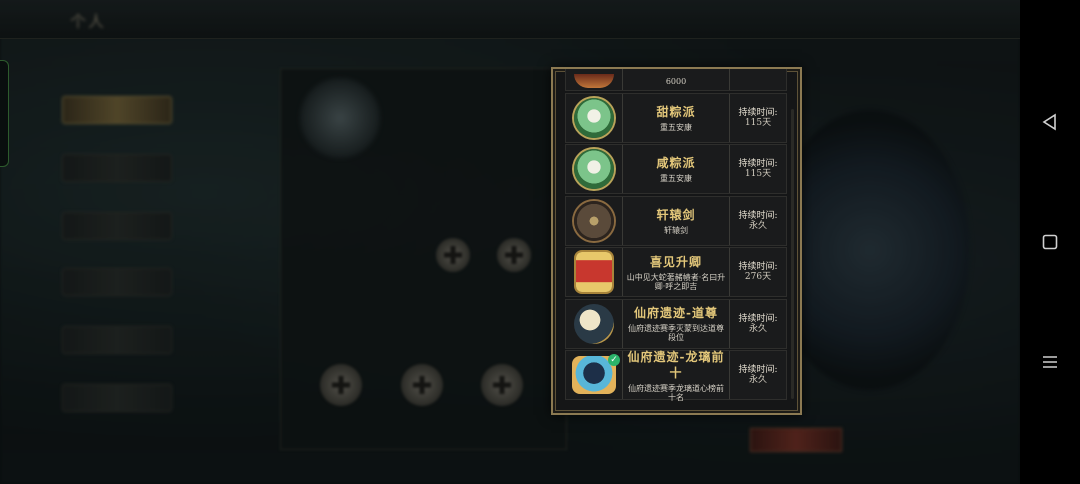 The width and height of the screenshot is (1080, 484). What do you see at coordinates (676, 333) in the screenshot?
I see `title-description: 仙府遗迹赛季灭蒙到达道尊段位` at bounding box center [676, 333].